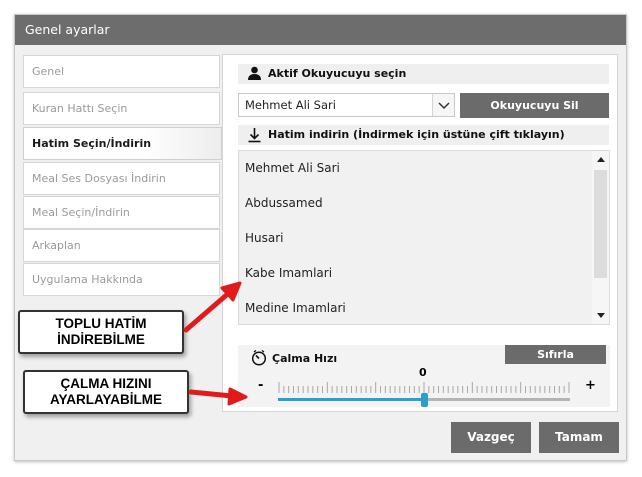 Image resolution: width=642 pixels, height=477 pixels. I want to click on annotation-arrows, so click(215, 343).